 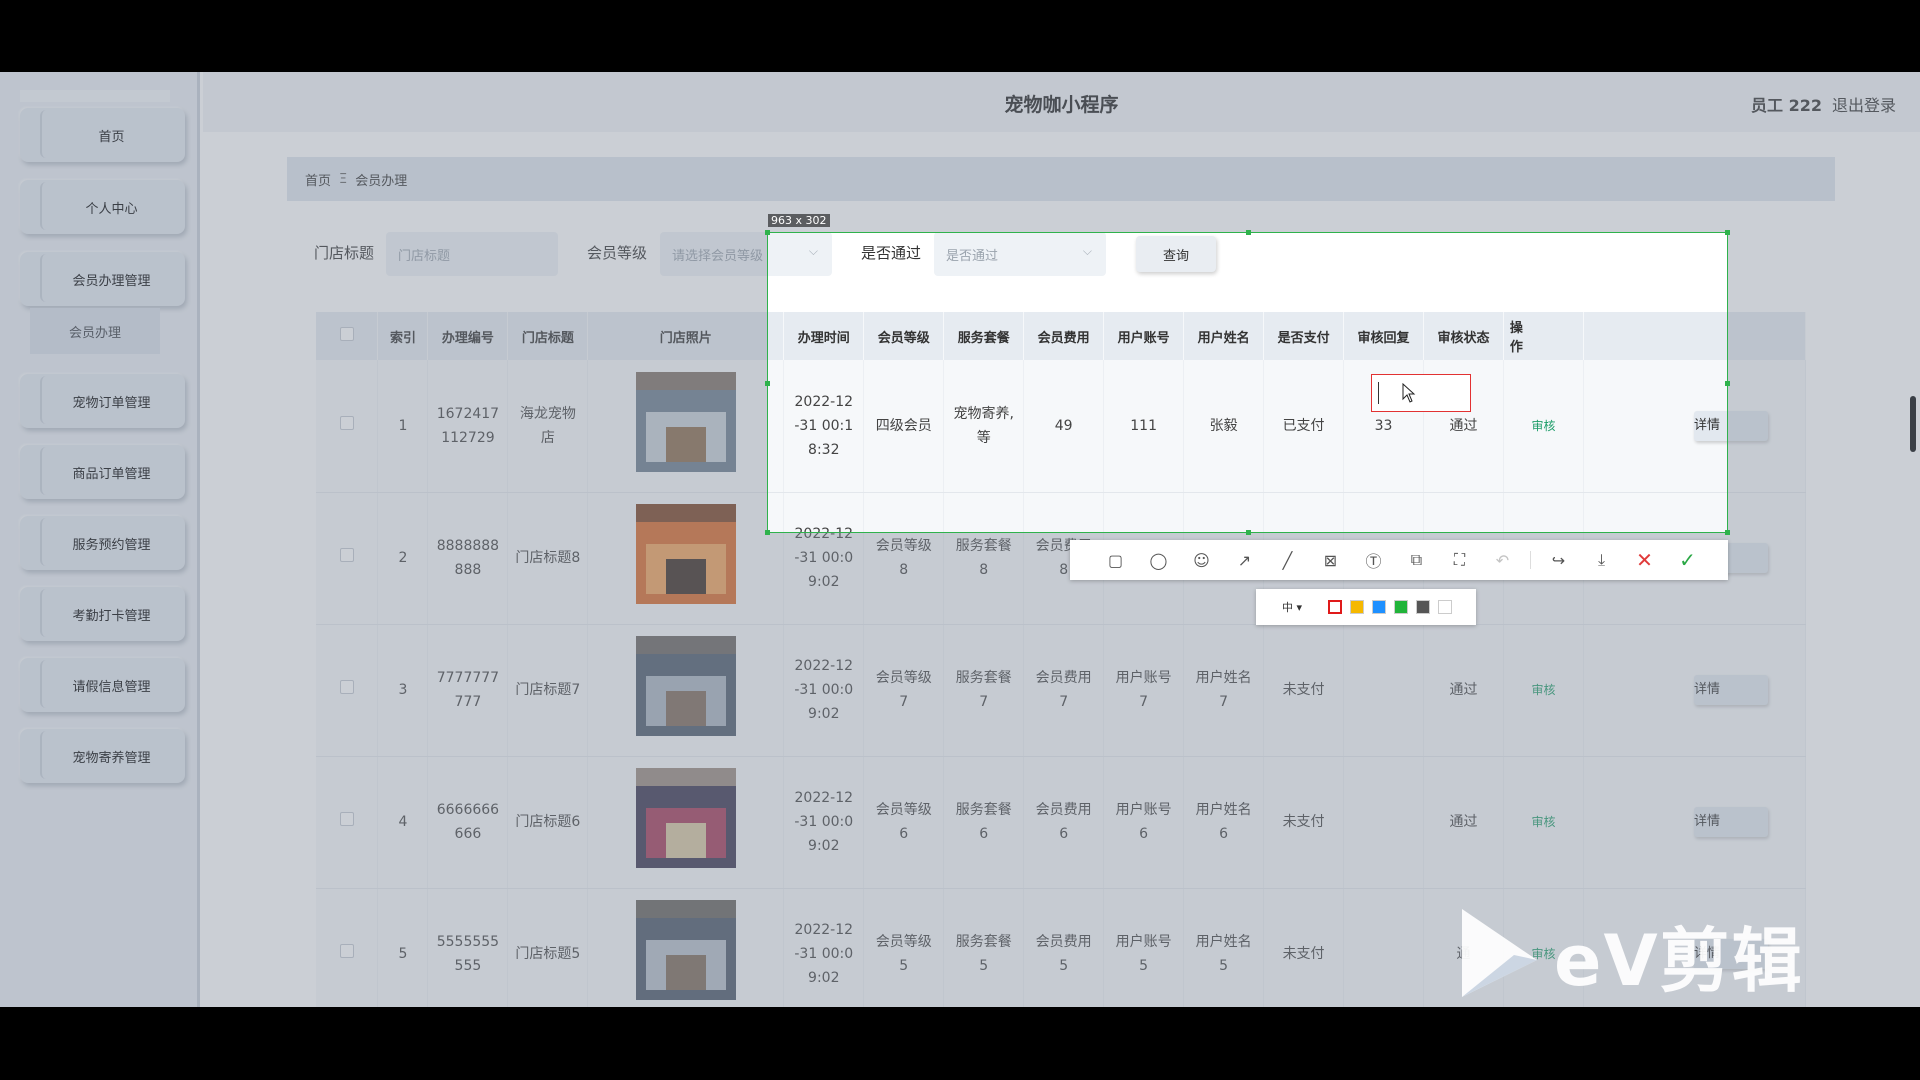 What do you see at coordinates (1558, 560) in the screenshot?
I see `share-icon: ↪` at bounding box center [1558, 560].